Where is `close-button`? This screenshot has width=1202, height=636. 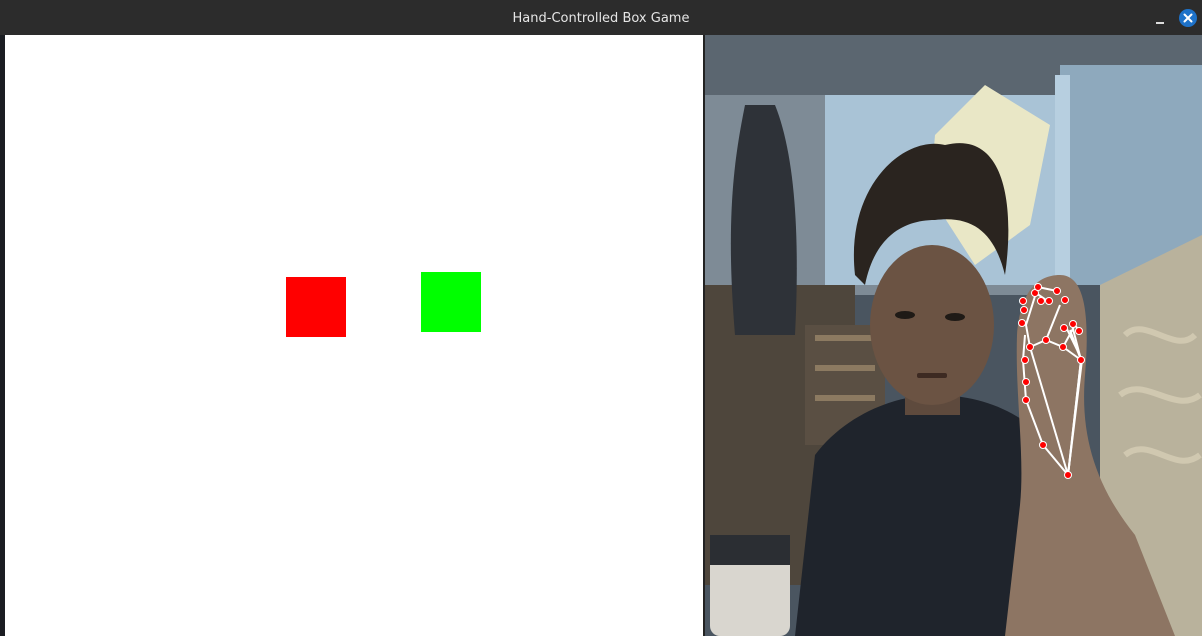 close-button is located at coordinates (1188, 18).